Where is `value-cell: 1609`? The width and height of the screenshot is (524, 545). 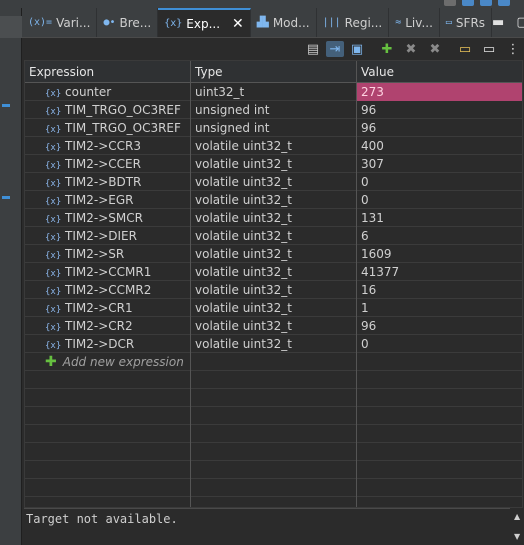 value-cell: 1609 is located at coordinates (439, 254).